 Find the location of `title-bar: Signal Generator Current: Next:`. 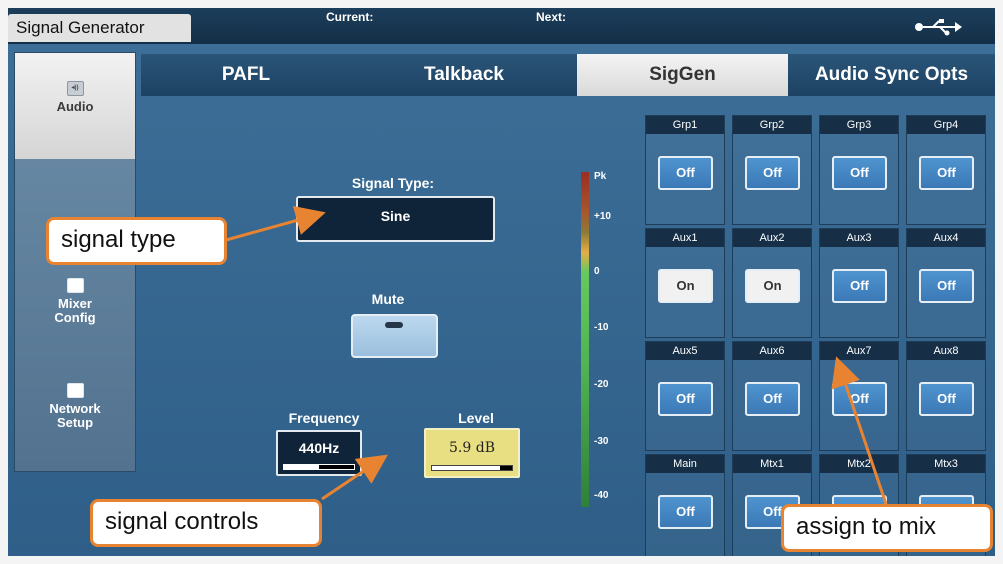

title-bar: Signal Generator Current: Next: is located at coordinates (501, 26).